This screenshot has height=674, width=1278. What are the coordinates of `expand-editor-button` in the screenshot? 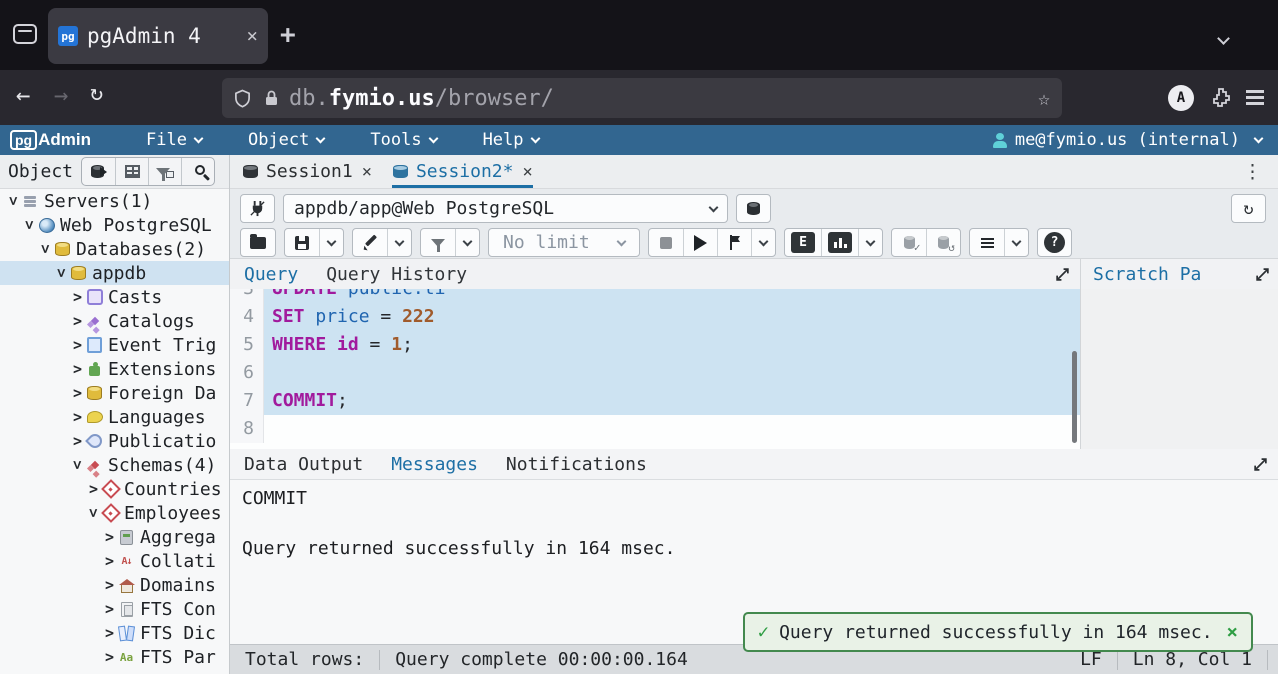 It's located at (1062, 274).